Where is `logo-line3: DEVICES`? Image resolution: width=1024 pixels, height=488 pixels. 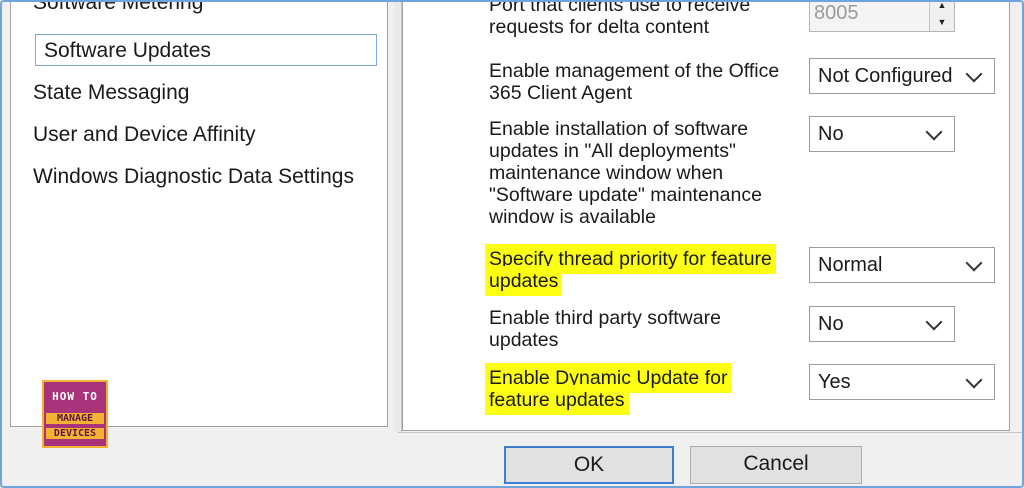
logo-line3: DEVICES is located at coordinates (75, 433).